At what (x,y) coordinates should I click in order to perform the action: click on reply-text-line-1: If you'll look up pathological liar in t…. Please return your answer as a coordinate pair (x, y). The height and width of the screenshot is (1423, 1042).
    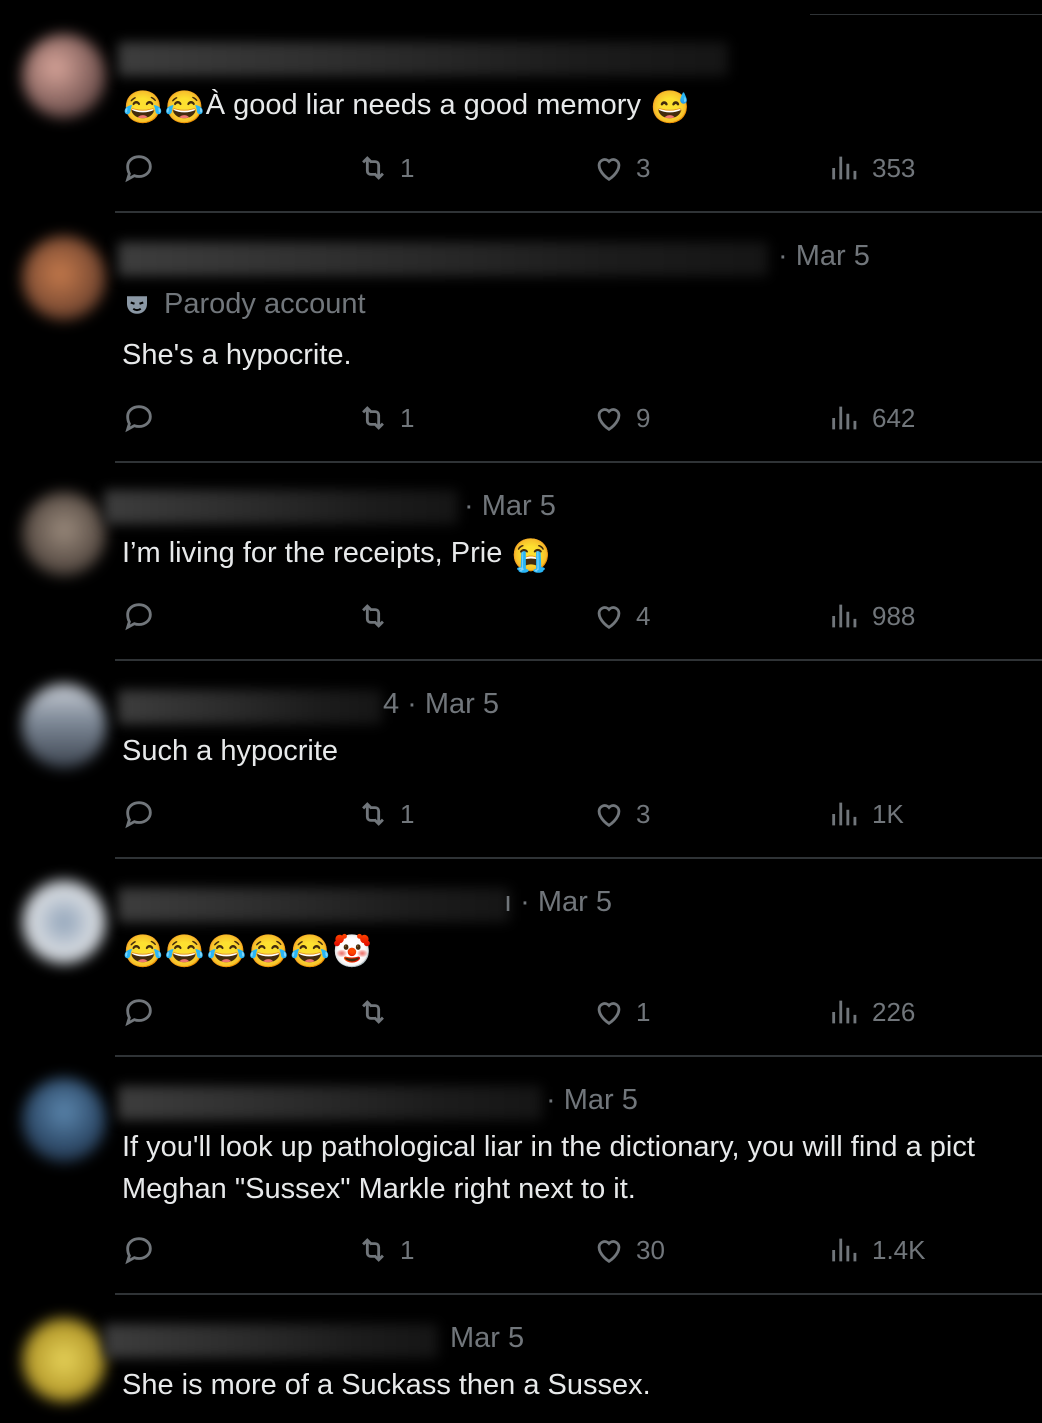
    Looking at the image, I should click on (548, 1147).